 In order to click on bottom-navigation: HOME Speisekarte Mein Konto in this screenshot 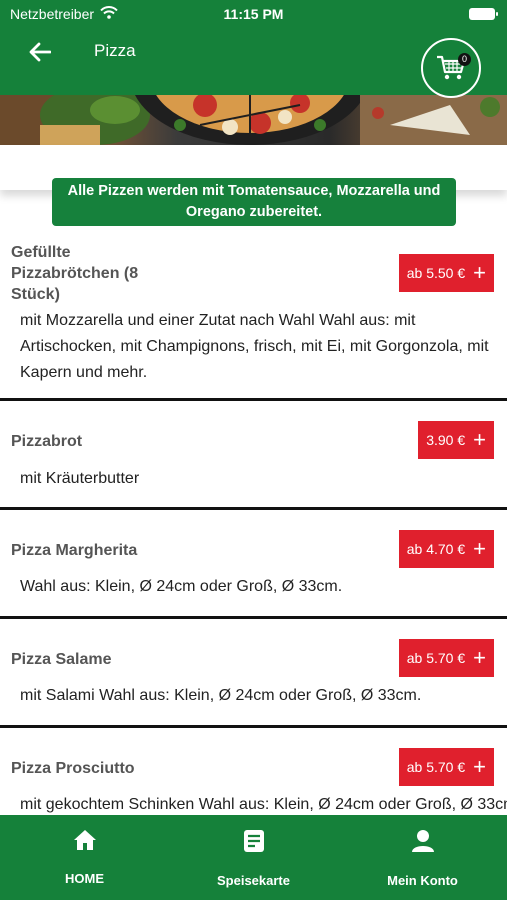, I will do `click(253, 857)`.